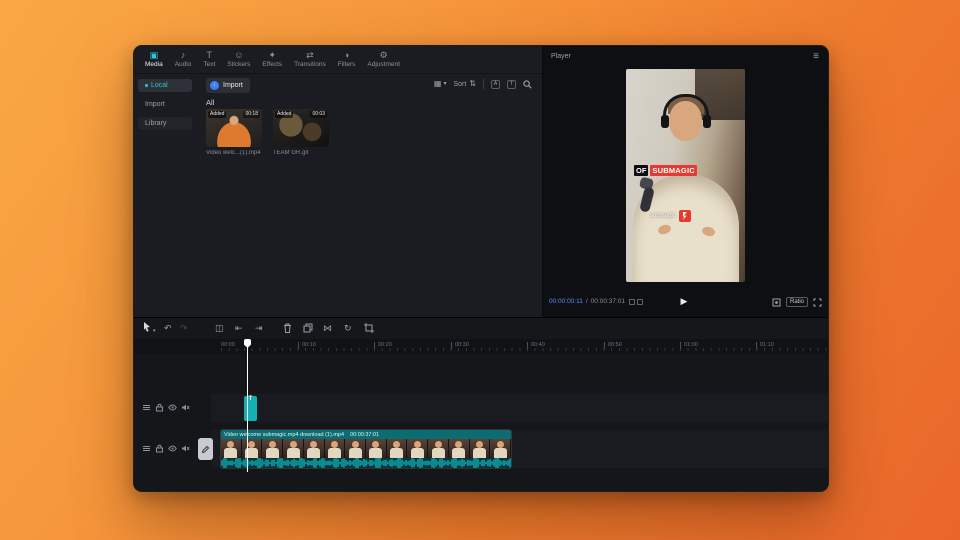 This screenshot has height=540, width=960. I want to click on import-button: ↓ Import, so click(228, 85).